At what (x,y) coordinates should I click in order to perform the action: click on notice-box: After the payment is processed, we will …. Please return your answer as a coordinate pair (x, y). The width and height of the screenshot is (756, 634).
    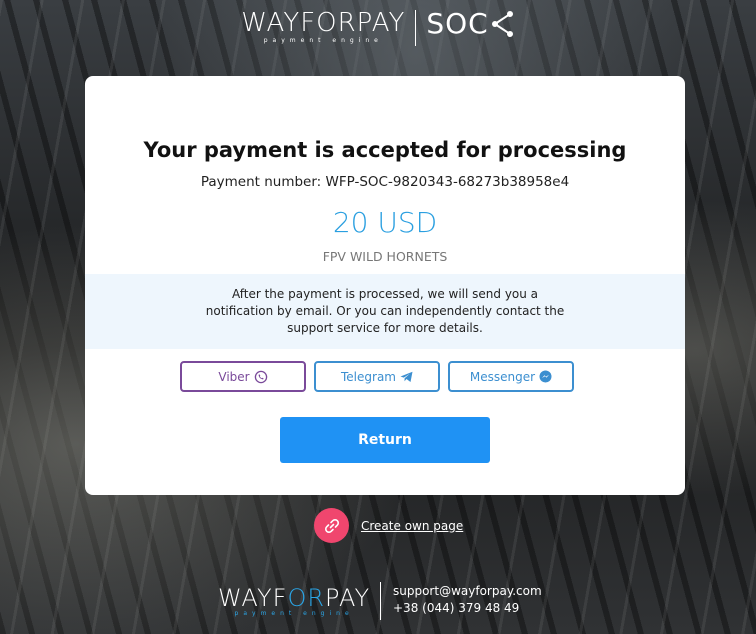
    Looking at the image, I should click on (385, 311).